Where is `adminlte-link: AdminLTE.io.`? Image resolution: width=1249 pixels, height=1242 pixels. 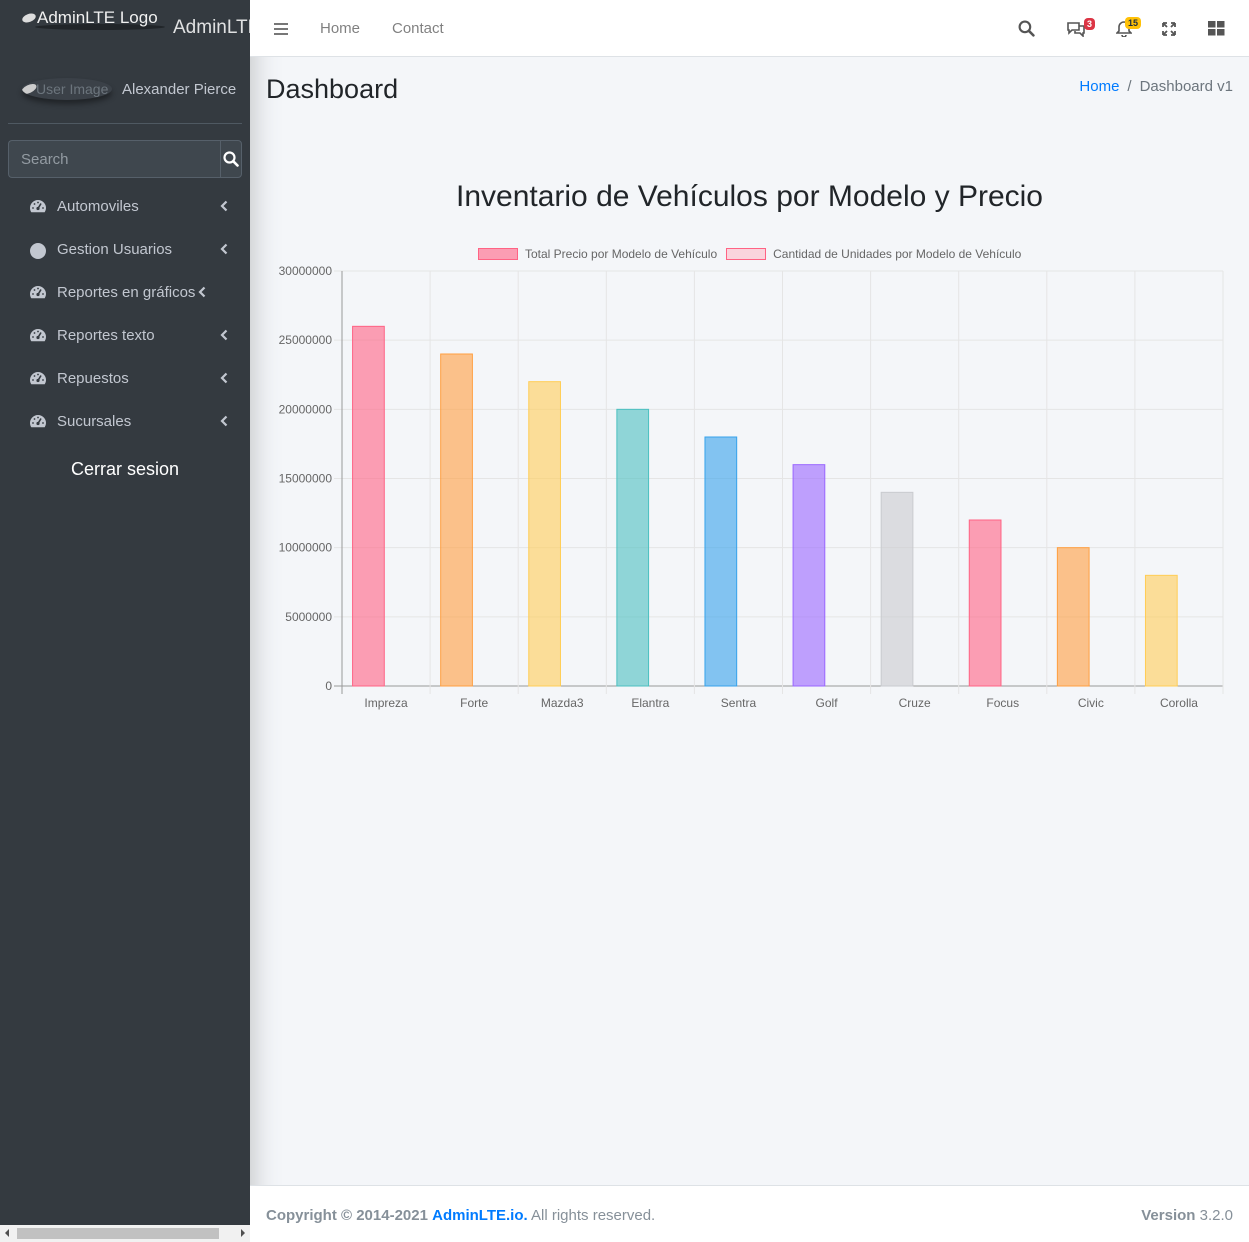 adminlte-link: AdminLTE.io. is located at coordinates (480, 1215).